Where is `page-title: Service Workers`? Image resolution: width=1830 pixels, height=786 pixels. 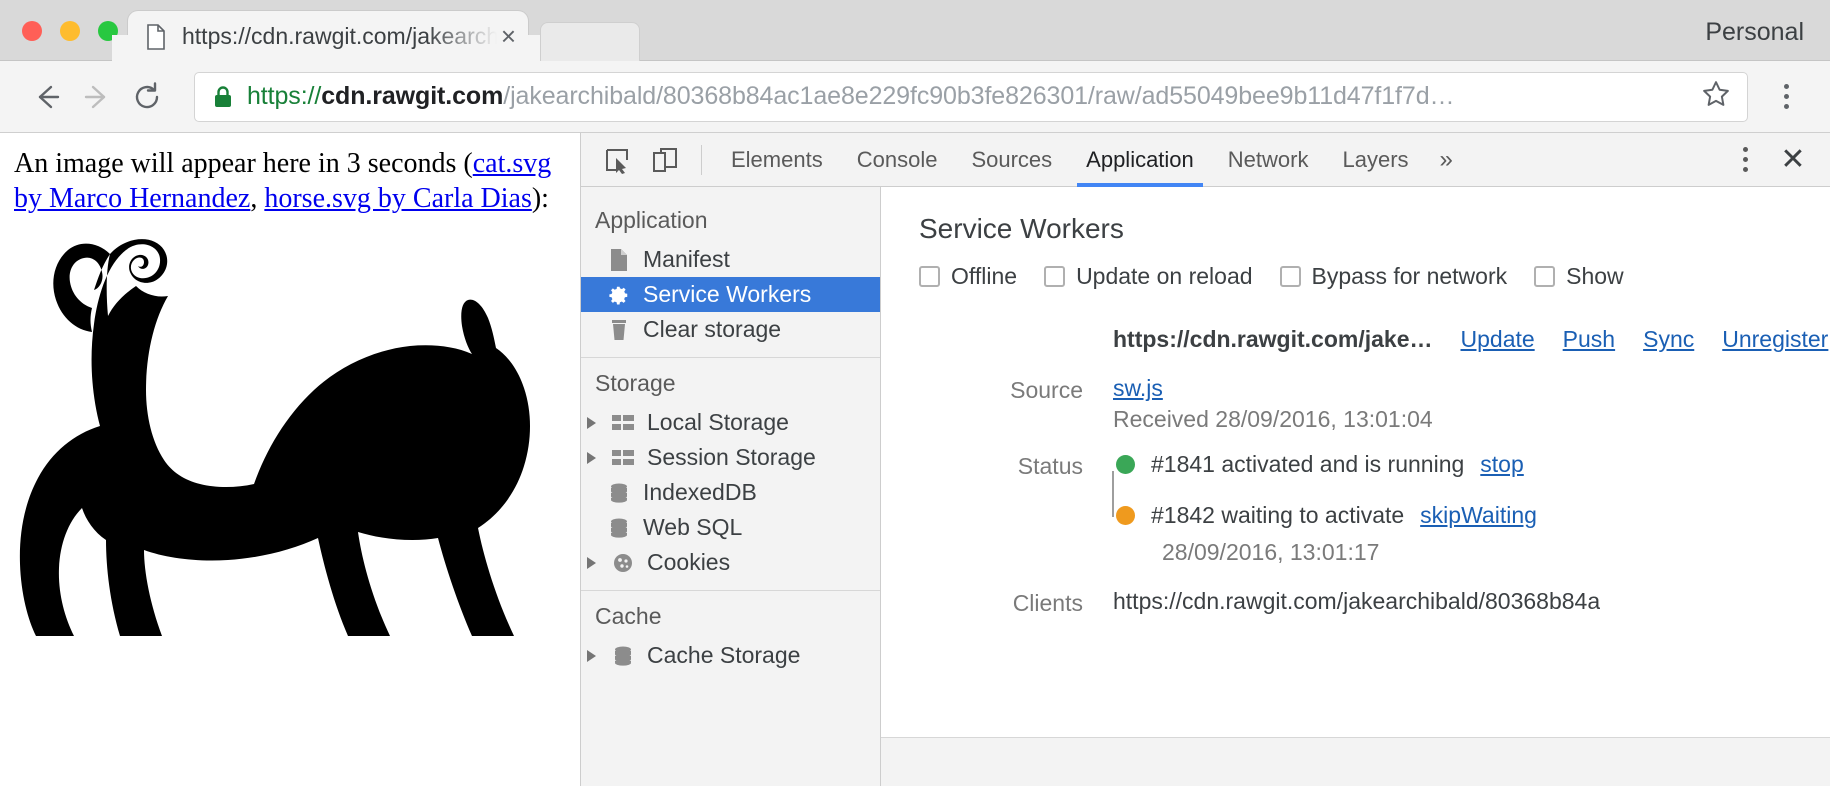
page-title: Service Workers is located at coordinates (1021, 228).